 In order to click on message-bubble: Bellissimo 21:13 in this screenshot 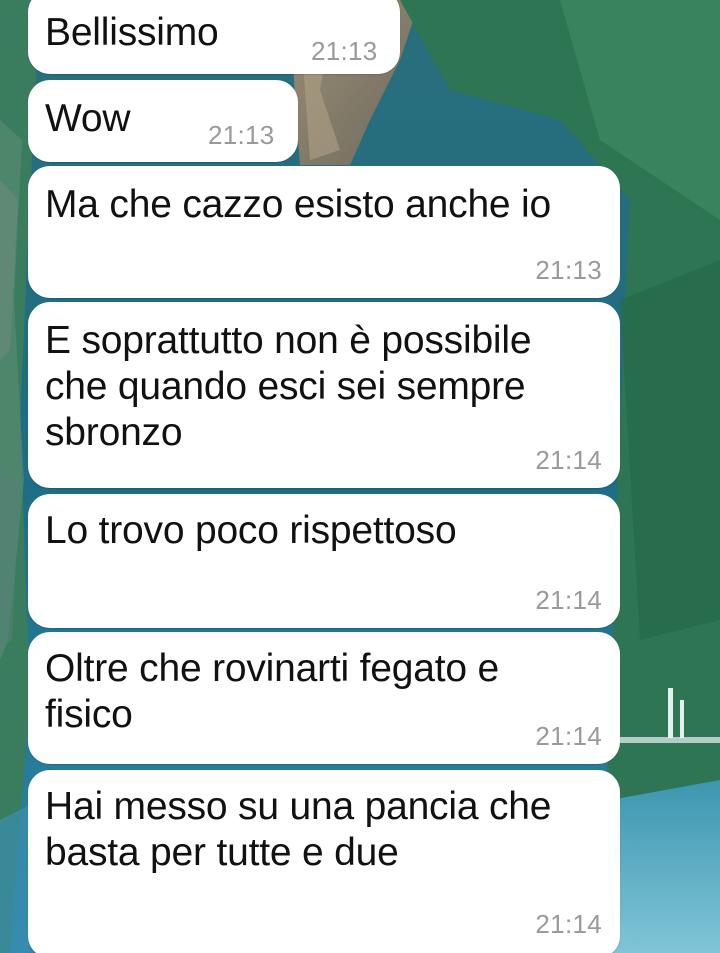, I will do `click(214, 37)`.